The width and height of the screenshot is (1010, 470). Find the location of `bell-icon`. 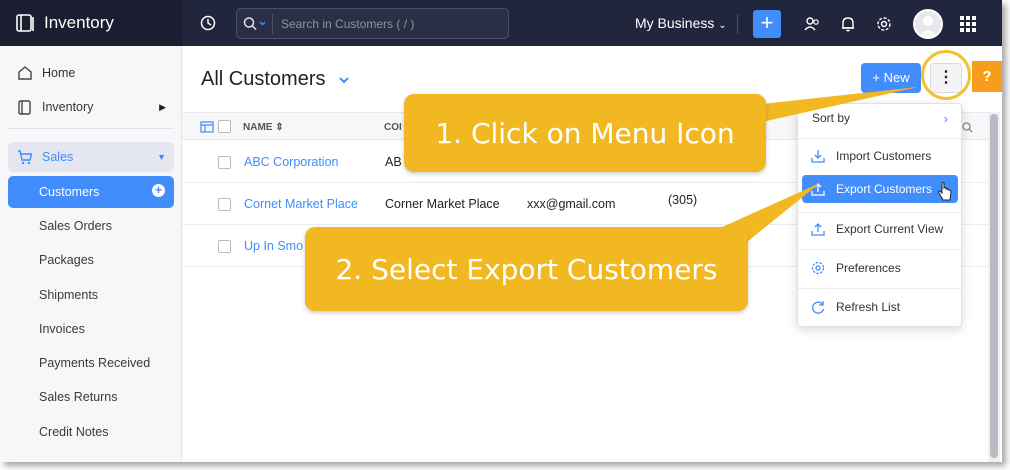

bell-icon is located at coordinates (848, 24).